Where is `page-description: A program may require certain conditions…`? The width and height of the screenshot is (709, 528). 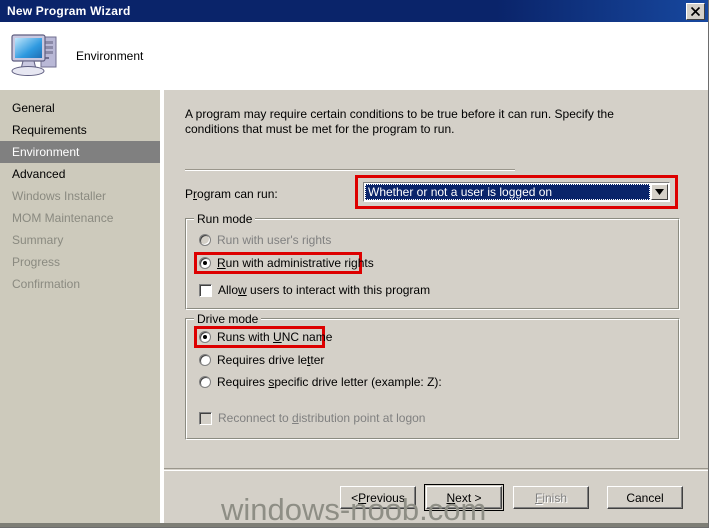 page-description: A program may require certain conditions… is located at coordinates (399, 121).